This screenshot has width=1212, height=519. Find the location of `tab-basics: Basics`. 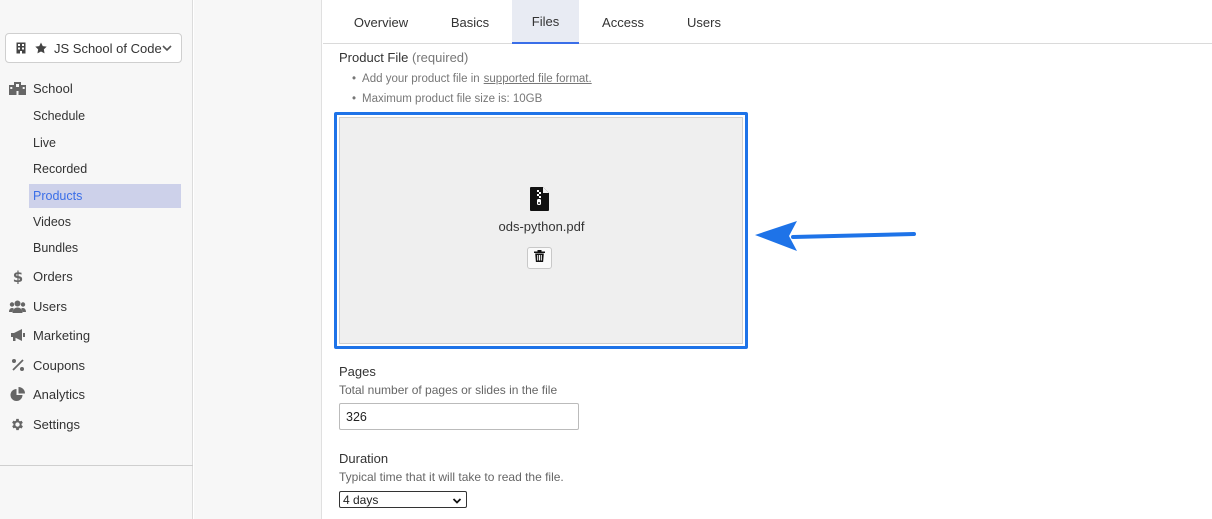

tab-basics: Basics is located at coordinates (470, 22).